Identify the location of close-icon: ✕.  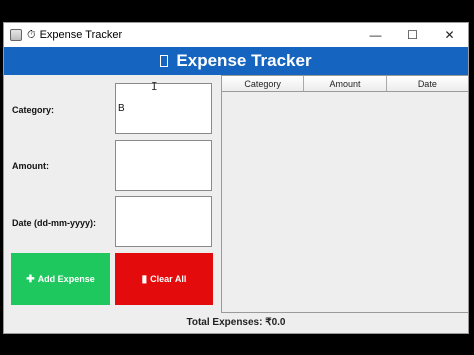
(449, 35).